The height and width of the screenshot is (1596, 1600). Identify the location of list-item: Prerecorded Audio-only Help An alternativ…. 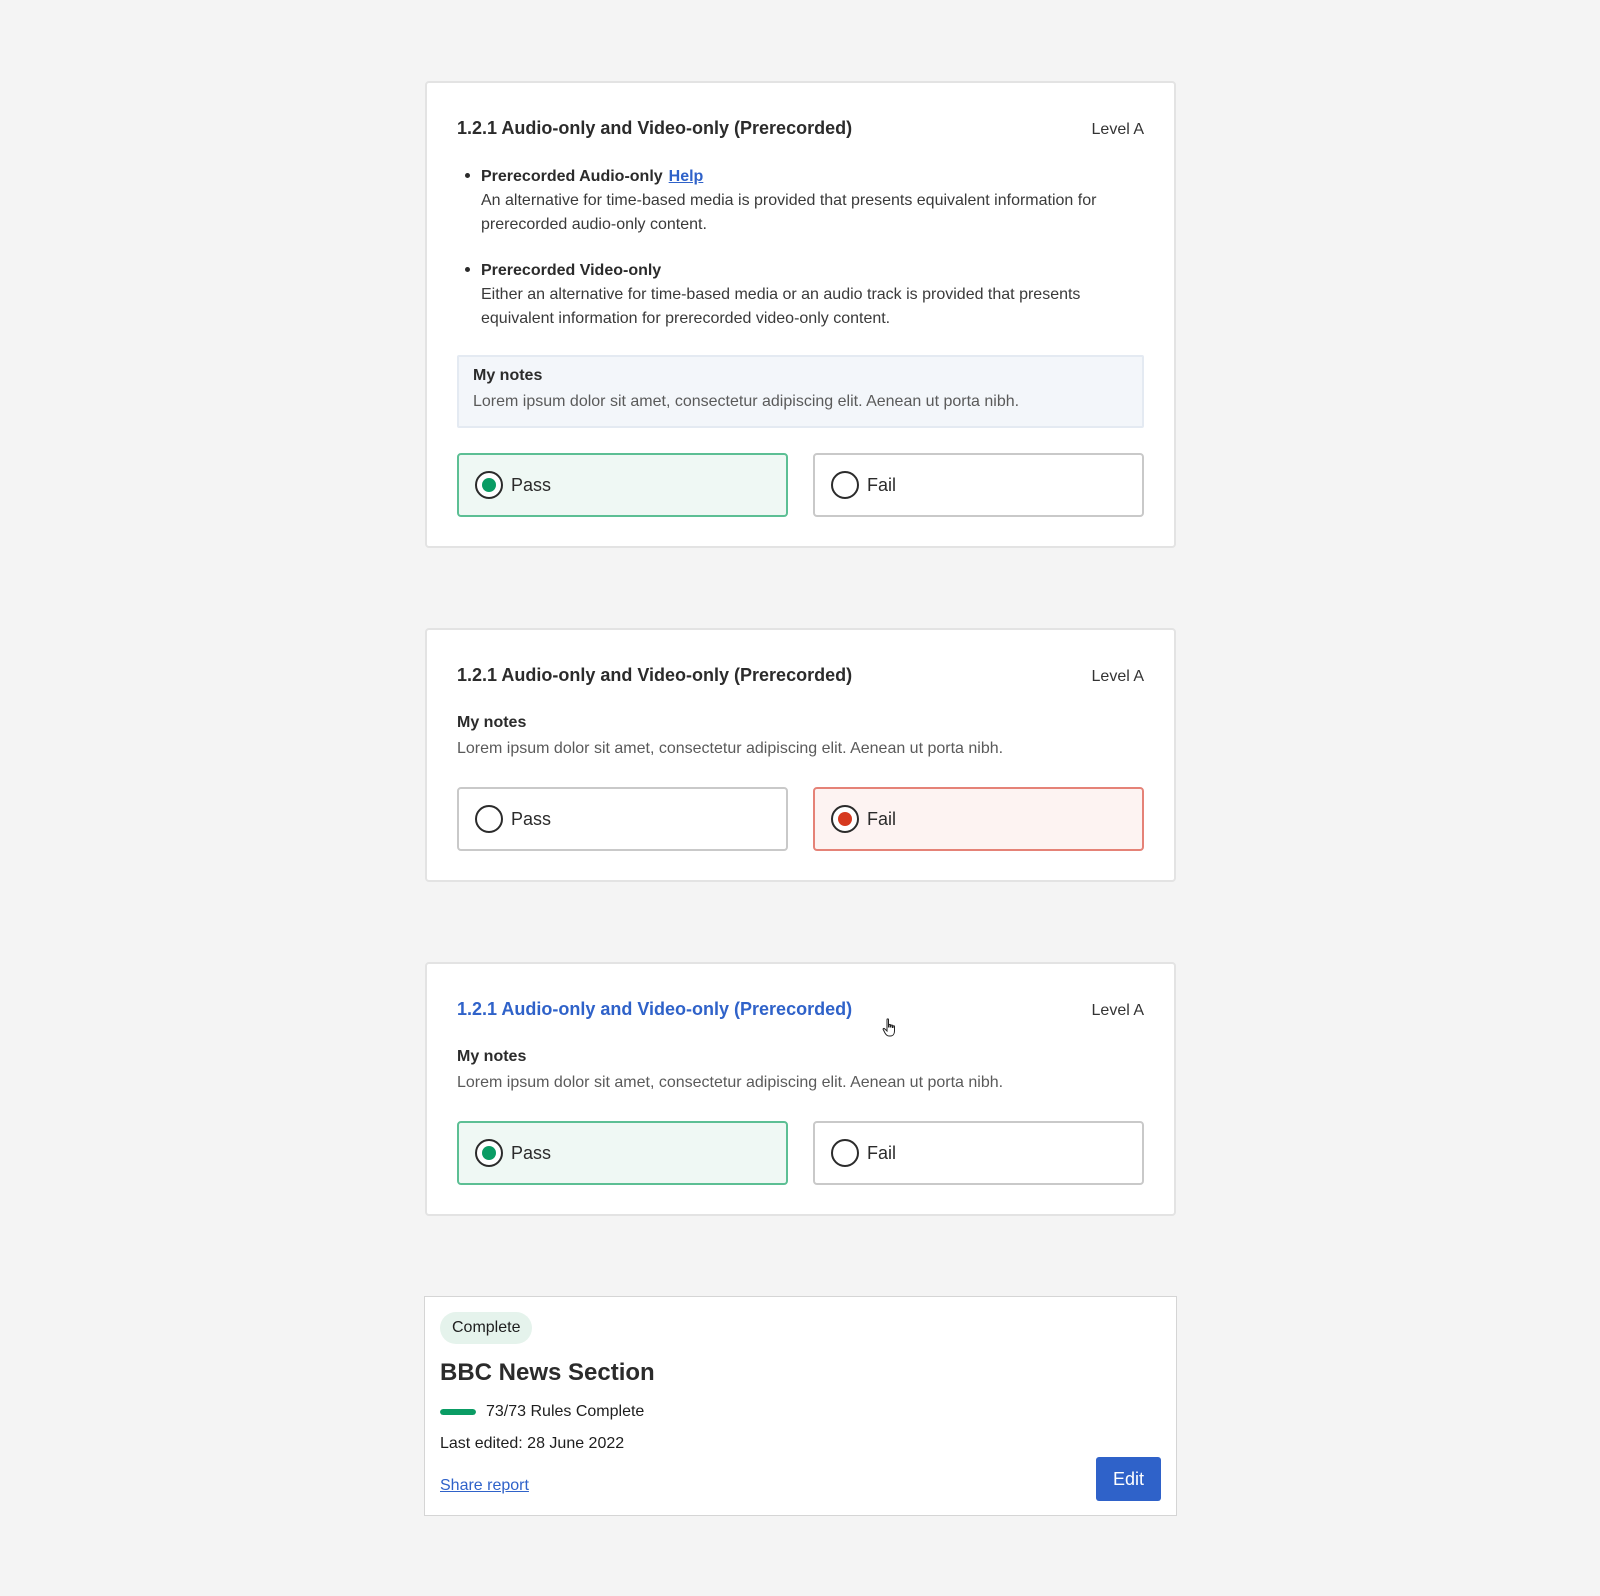
(800, 201).